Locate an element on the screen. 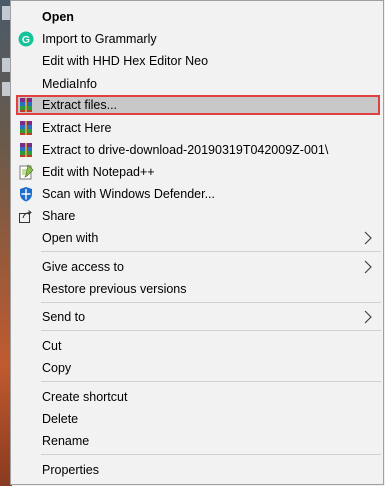 This screenshot has width=385, height=486. menu-item-properties: Properties is located at coordinates (197, 470).